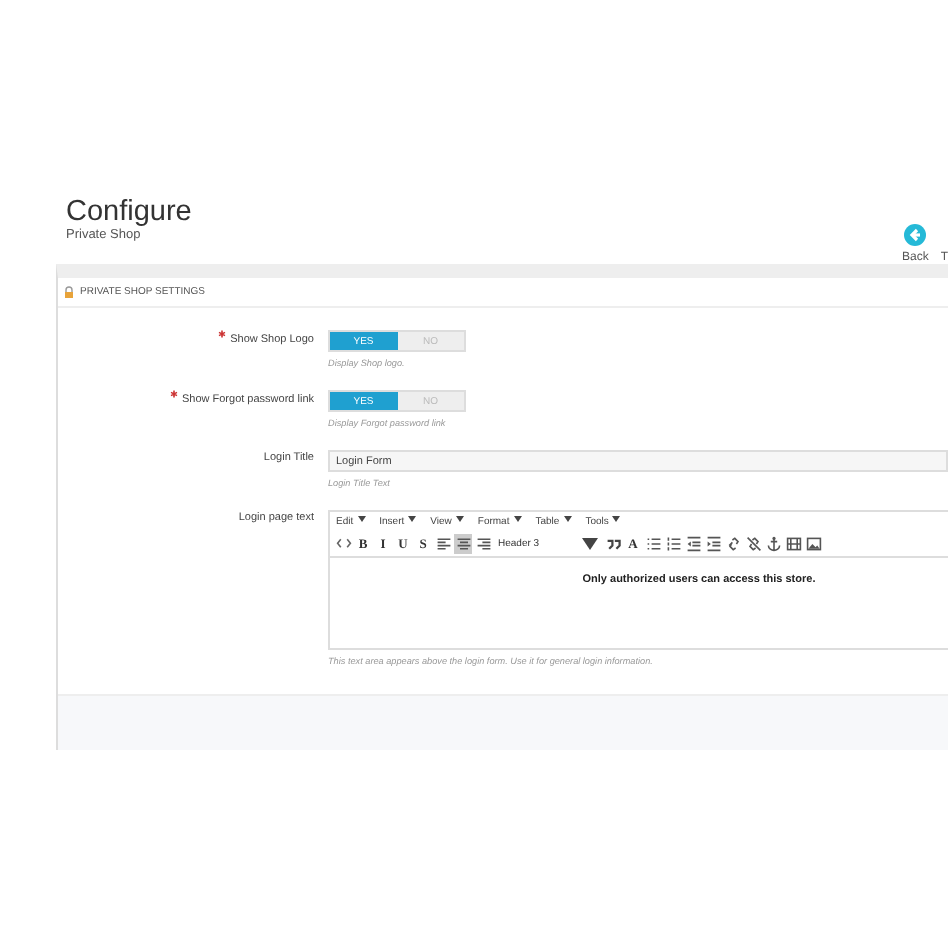  Describe the element at coordinates (773, 544) in the screenshot. I see `anchor-icon` at that location.